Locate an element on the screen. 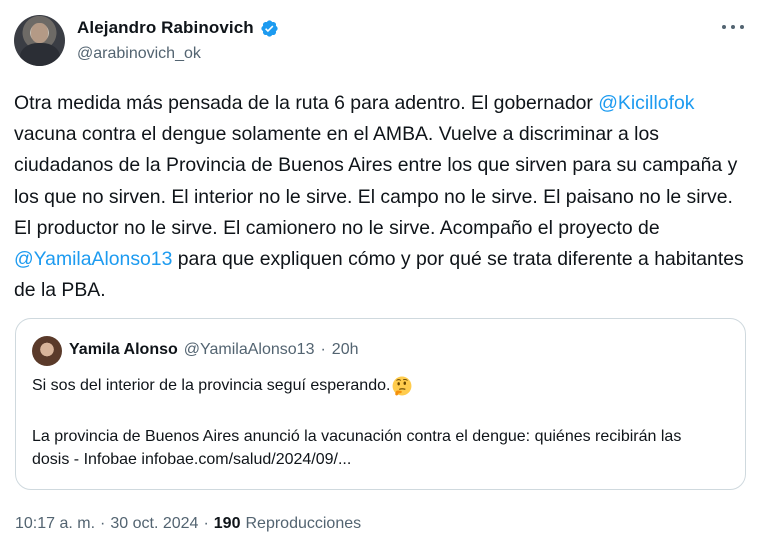 Image resolution: width=768 pixels, height=551 pixels. quoted-author-avatar is located at coordinates (47, 351).